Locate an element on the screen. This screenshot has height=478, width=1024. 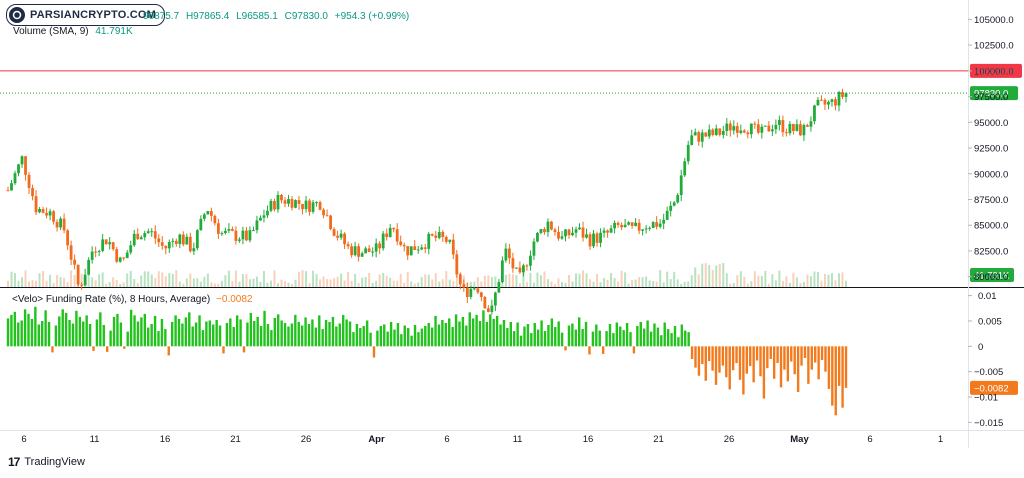
tradingview-brand: 17 TradingView is located at coordinates (46, 462).